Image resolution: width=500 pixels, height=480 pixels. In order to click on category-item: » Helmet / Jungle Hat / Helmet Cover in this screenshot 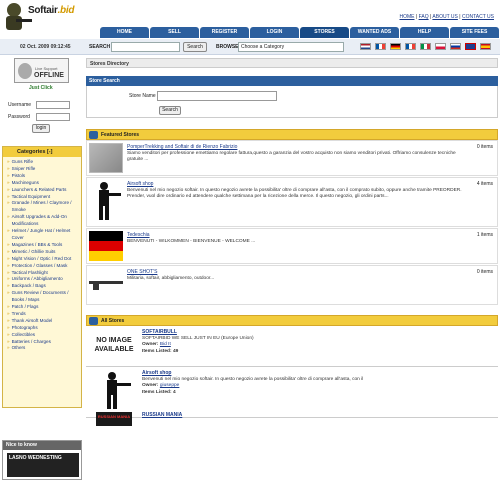, I will do `click(43, 235)`.